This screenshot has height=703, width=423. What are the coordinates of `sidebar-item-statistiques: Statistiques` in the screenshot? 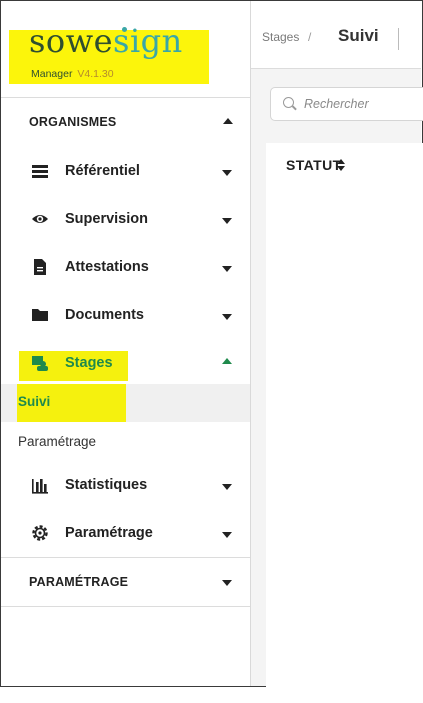 It's located at (125, 486).